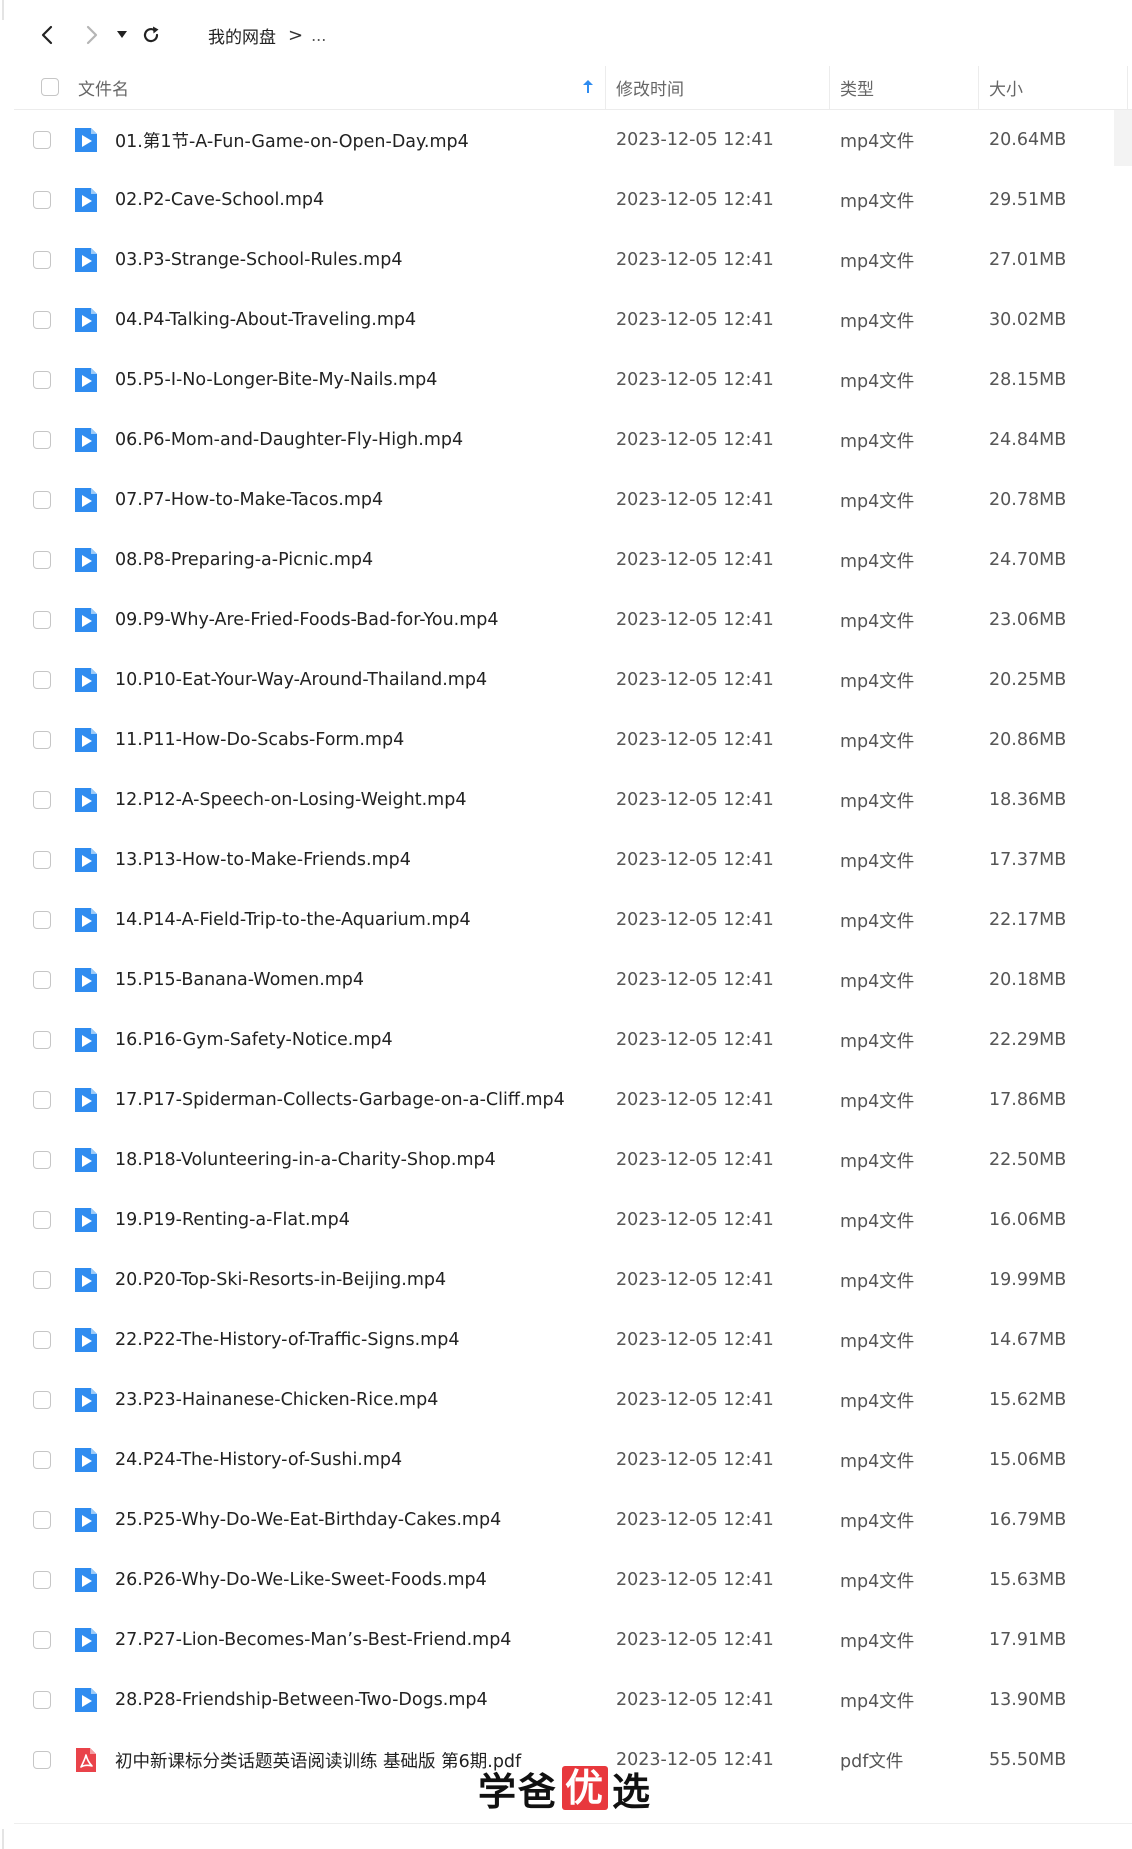 This screenshot has height=1849, width=1132. What do you see at coordinates (301, 1700) in the screenshot?
I see `file-name: 28.P28-Friendship-Between-Two-Dogs.mp4` at bounding box center [301, 1700].